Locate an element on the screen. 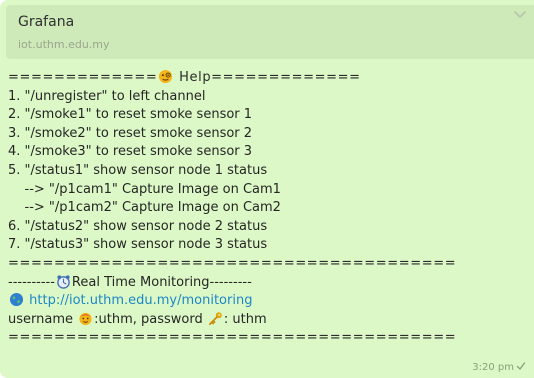 The height and width of the screenshot is (378, 534). preview-accent is located at coordinates (8, 32).